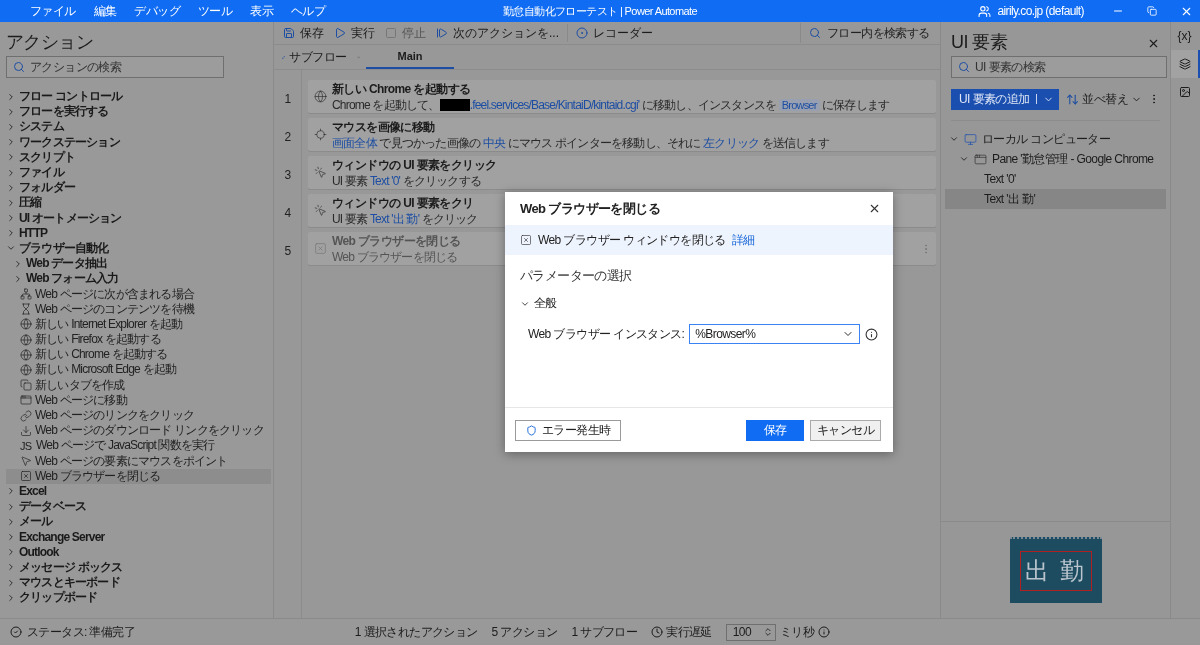  What do you see at coordinates (874, 208) in the screenshot?
I see `close-button` at bounding box center [874, 208].